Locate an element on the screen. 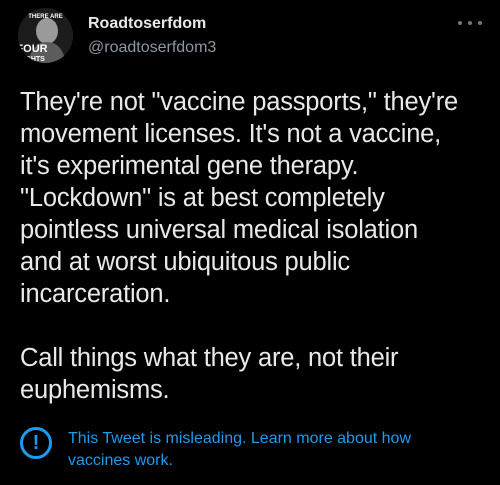 This screenshot has height=485, width=500. avatar-caption-bottom: LIGHTS is located at coordinates (32, 59).